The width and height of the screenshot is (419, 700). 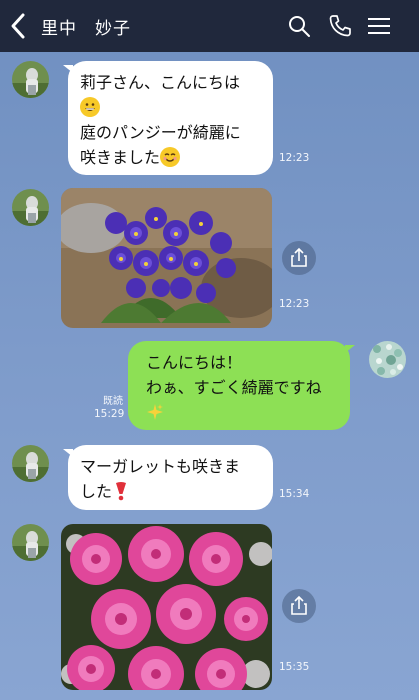 What do you see at coordinates (160, 466) in the screenshot?
I see `message-line: マーガレットも咲きま` at bounding box center [160, 466].